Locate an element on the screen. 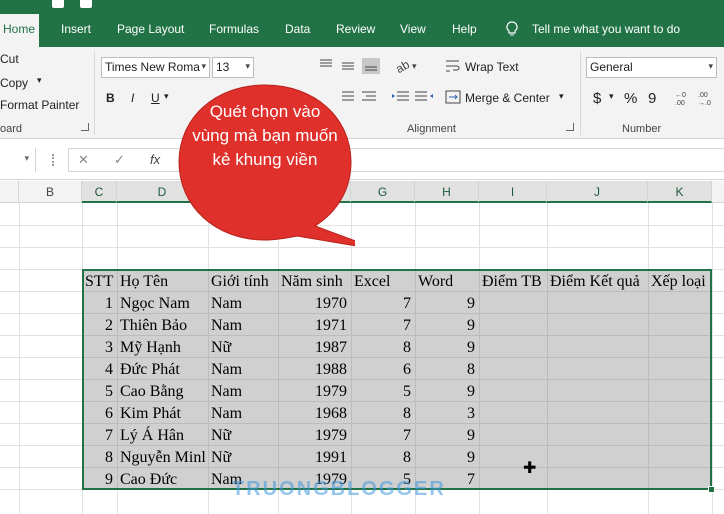 This screenshot has height=514, width=724. header-cell-word: Word is located at coordinates (447, 282).